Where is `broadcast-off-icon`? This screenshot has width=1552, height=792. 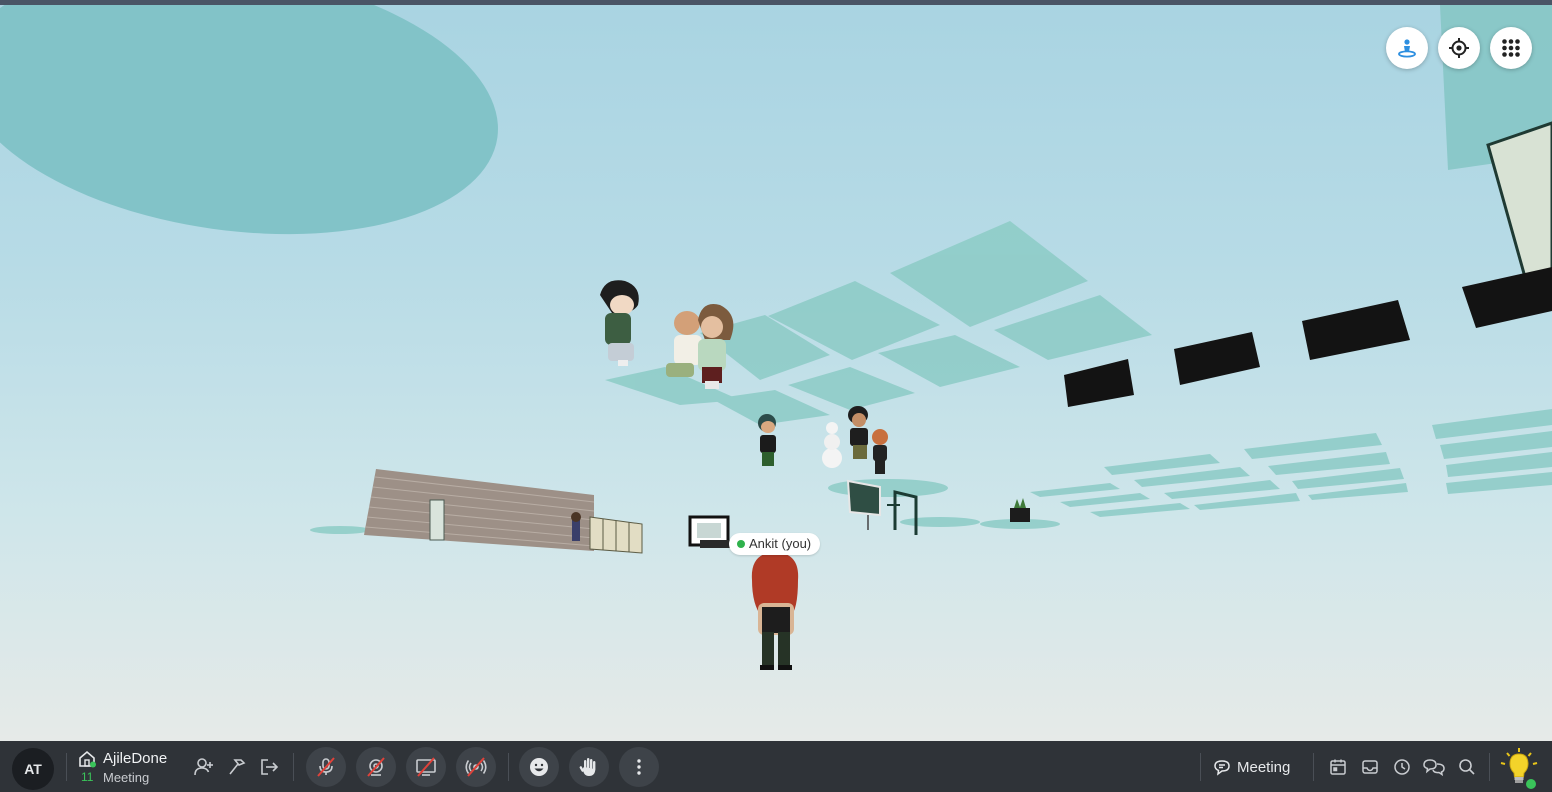 broadcast-off-icon is located at coordinates (476, 767).